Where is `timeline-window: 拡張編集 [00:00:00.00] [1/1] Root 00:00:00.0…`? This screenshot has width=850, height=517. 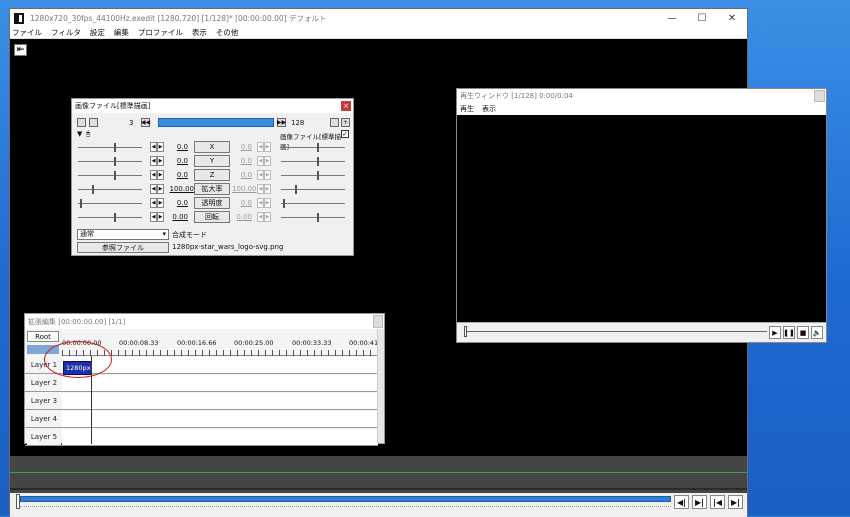
timeline-window: 拡張編集 [00:00:00.00] [1/1] Root 00:00:00.0… is located at coordinates (204, 379).